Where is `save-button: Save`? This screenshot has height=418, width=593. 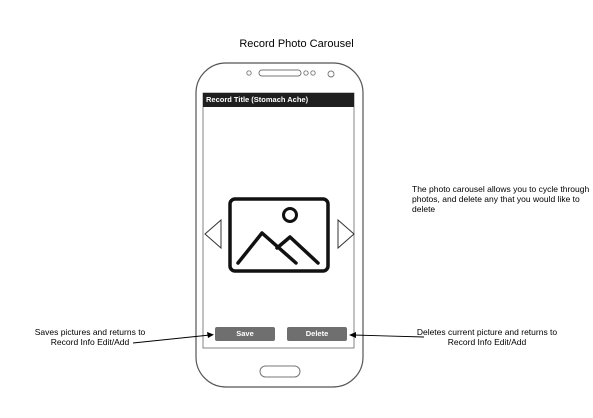 save-button: Save is located at coordinates (245, 334).